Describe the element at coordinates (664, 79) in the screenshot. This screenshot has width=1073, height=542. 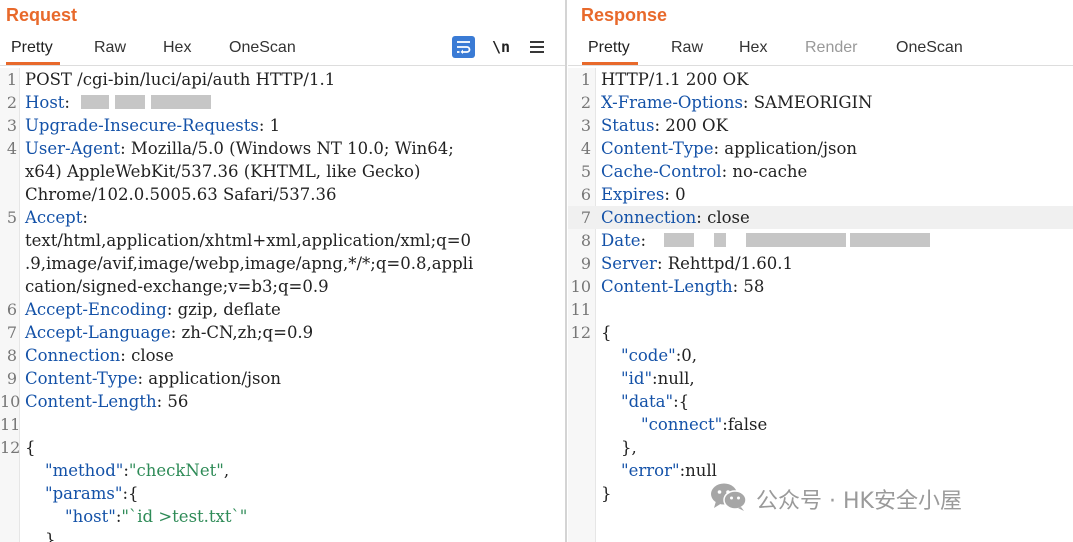
I see `code-line: 1 HTTP/1.1 200 OK` at that location.